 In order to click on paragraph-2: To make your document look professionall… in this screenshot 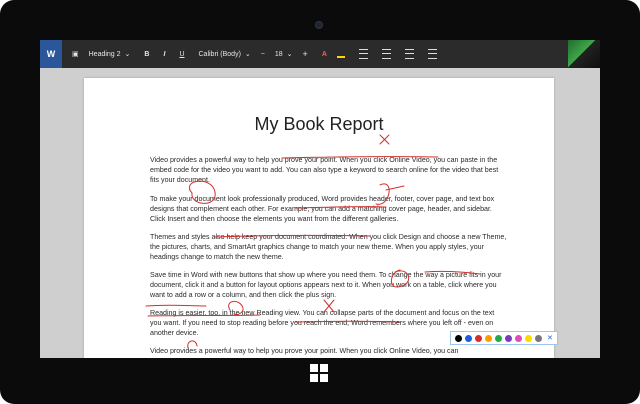, I will do `click(322, 209)`.